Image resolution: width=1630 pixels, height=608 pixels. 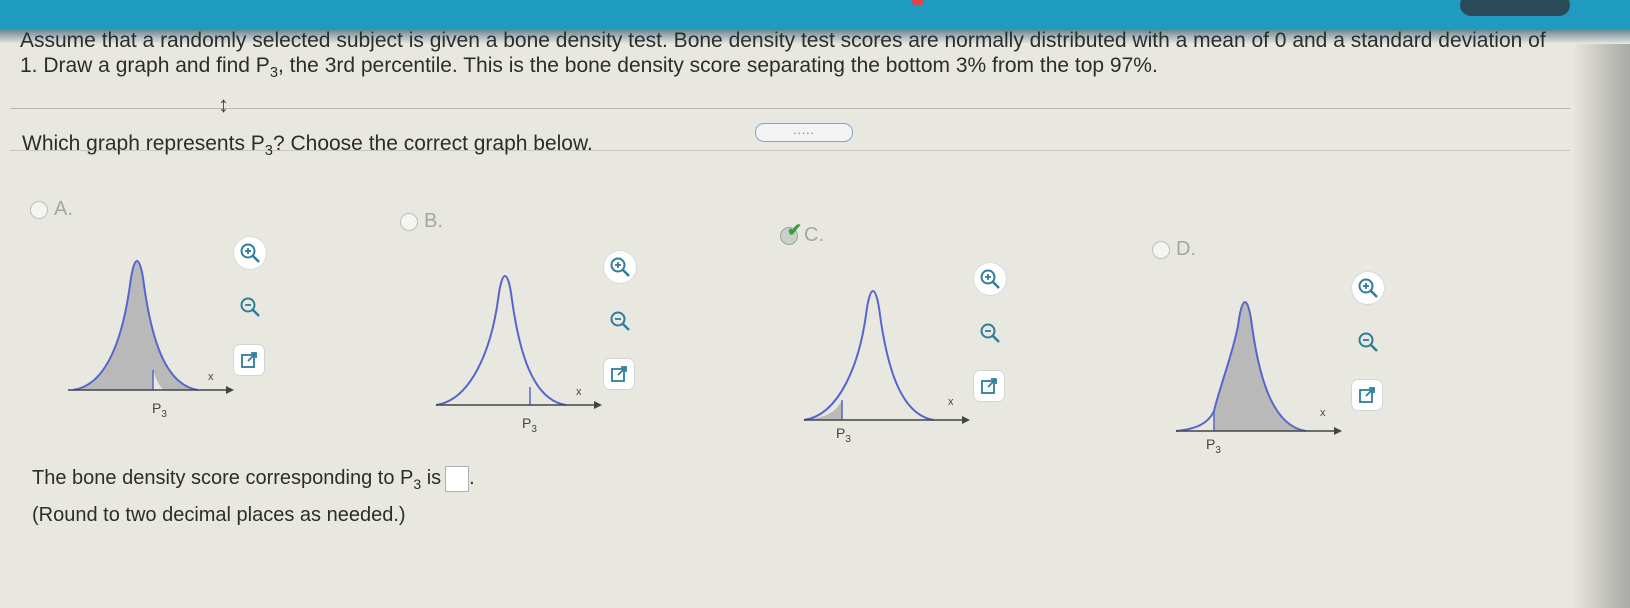 I want to click on option-c-tools, so click(x=994, y=343).